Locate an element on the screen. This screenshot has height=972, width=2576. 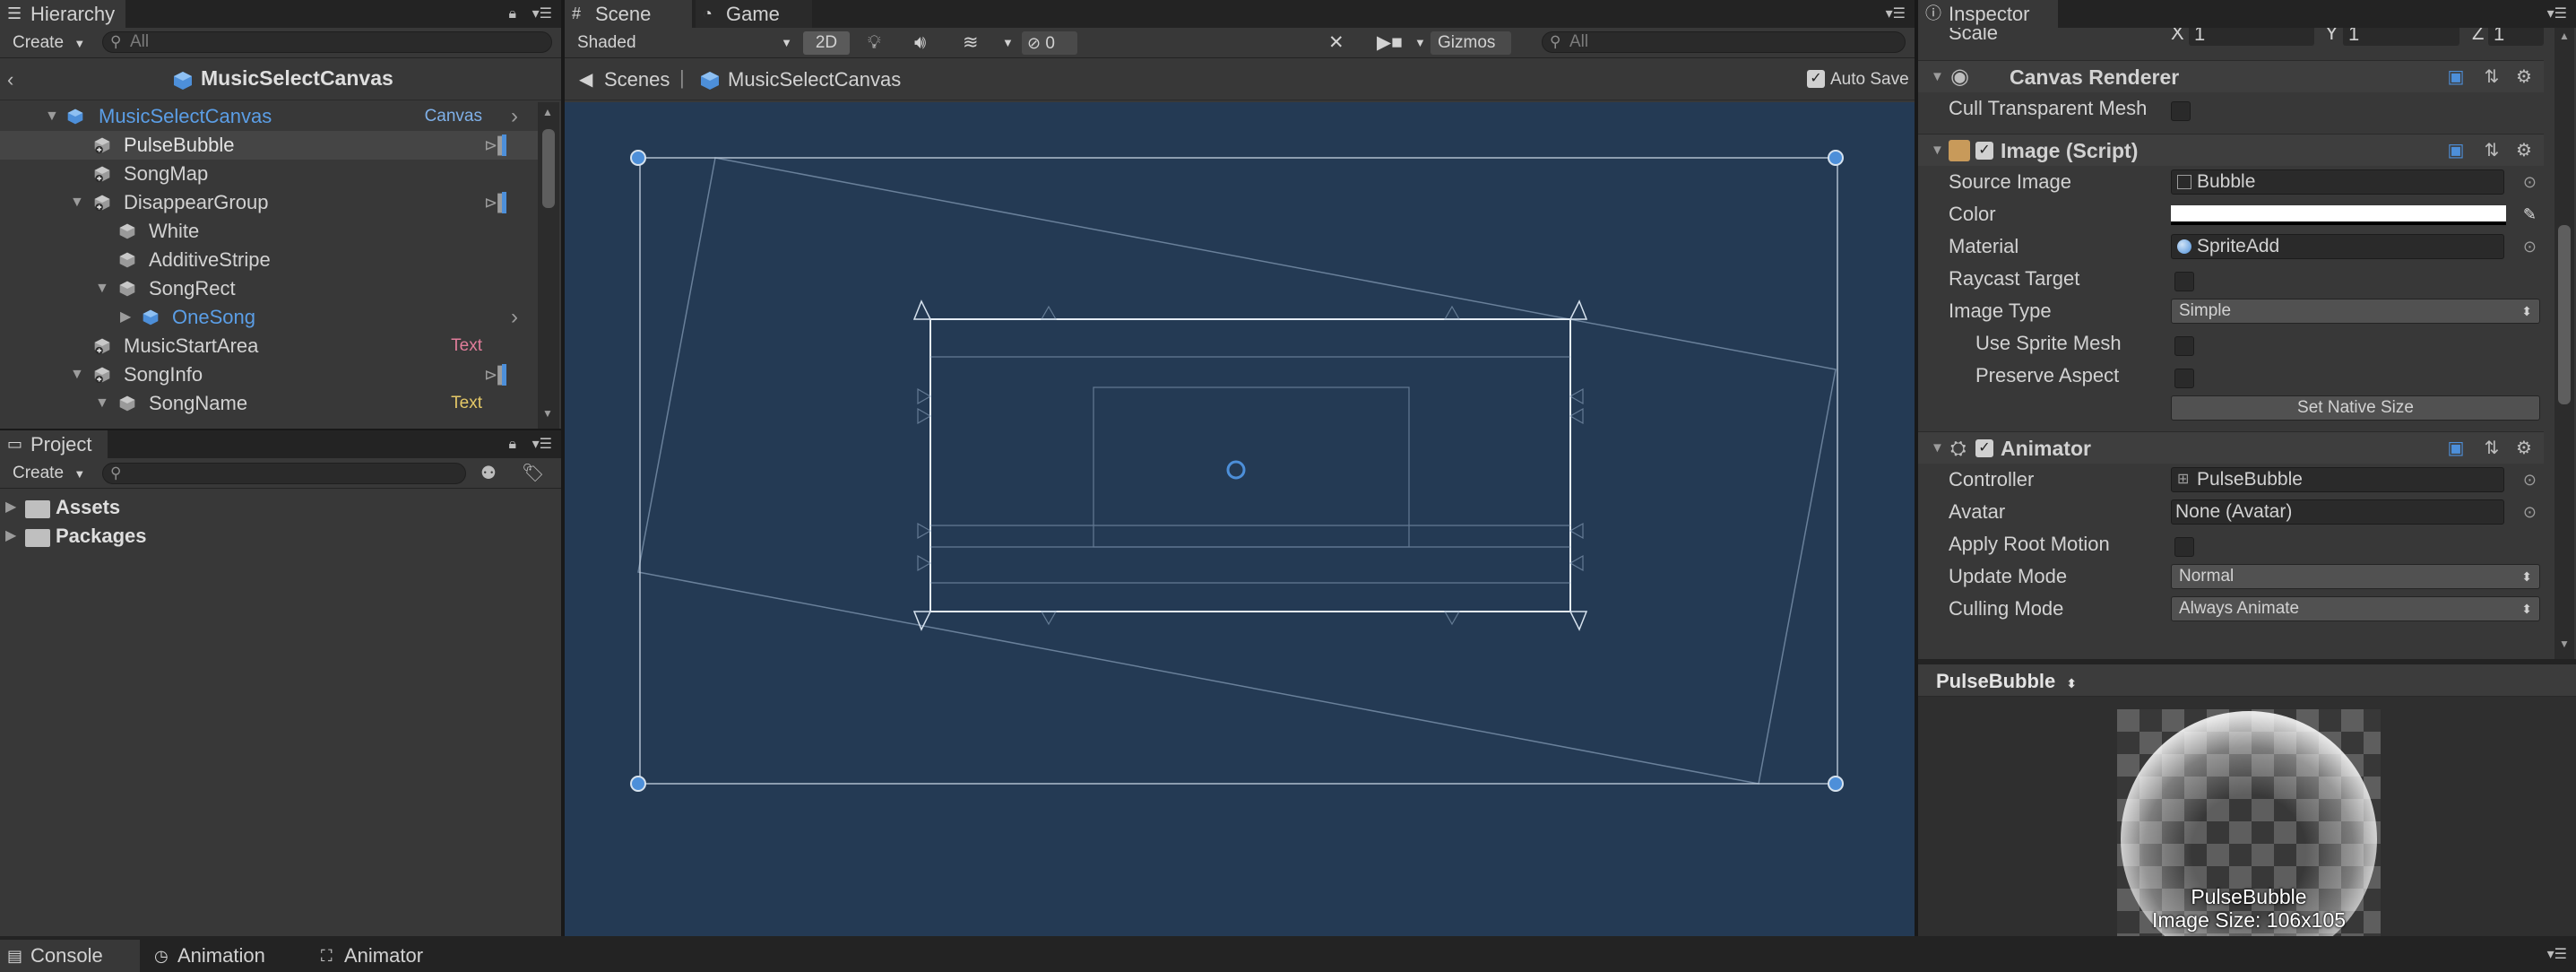
tab-game: ◔ Game is located at coordinates (754, 14).